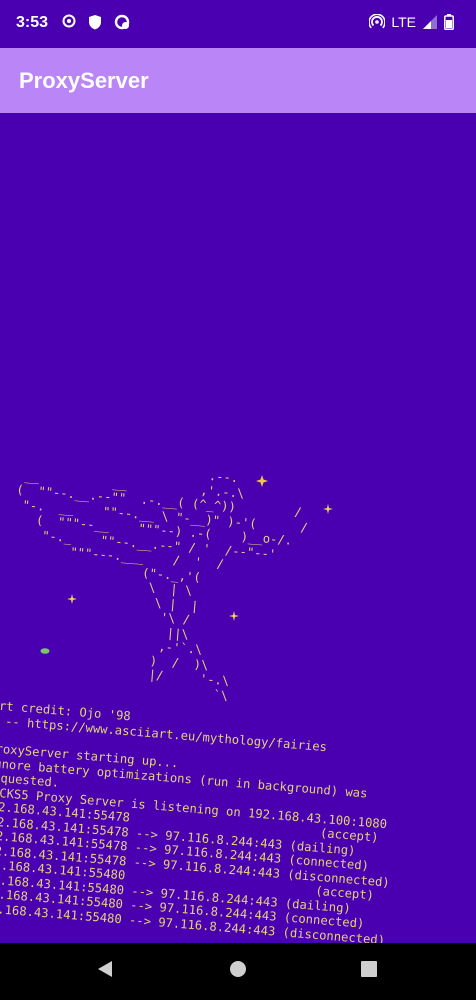 Image resolution: width=476 pixels, height=1000 pixels. What do you see at coordinates (32, 22) in the screenshot?
I see `status-time: 3:53` at bounding box center [32, 22].